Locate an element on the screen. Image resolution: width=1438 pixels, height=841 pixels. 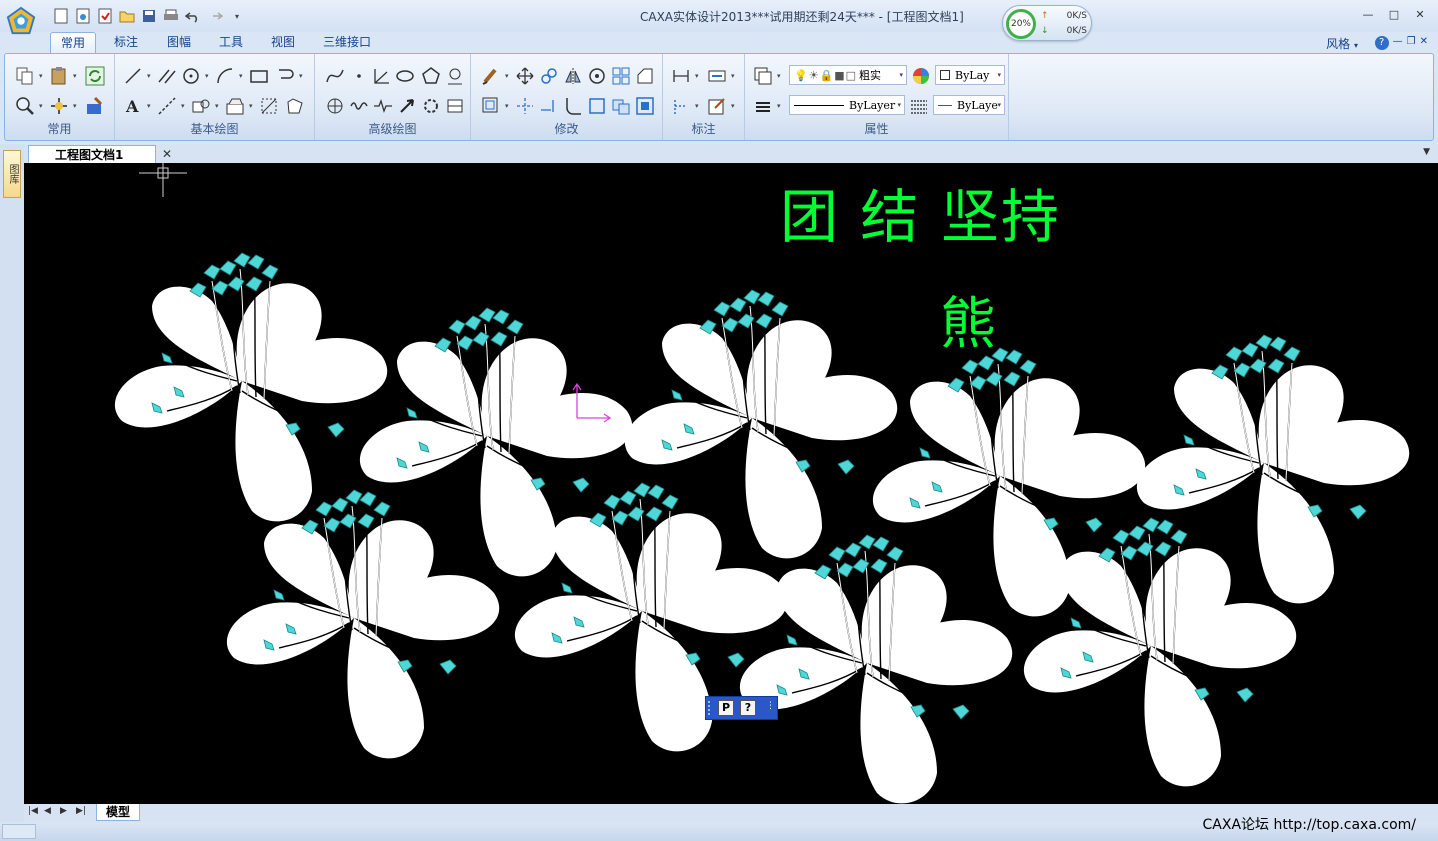
tab-3d-interface: 三维接口 is located at coordinates (347, 43).